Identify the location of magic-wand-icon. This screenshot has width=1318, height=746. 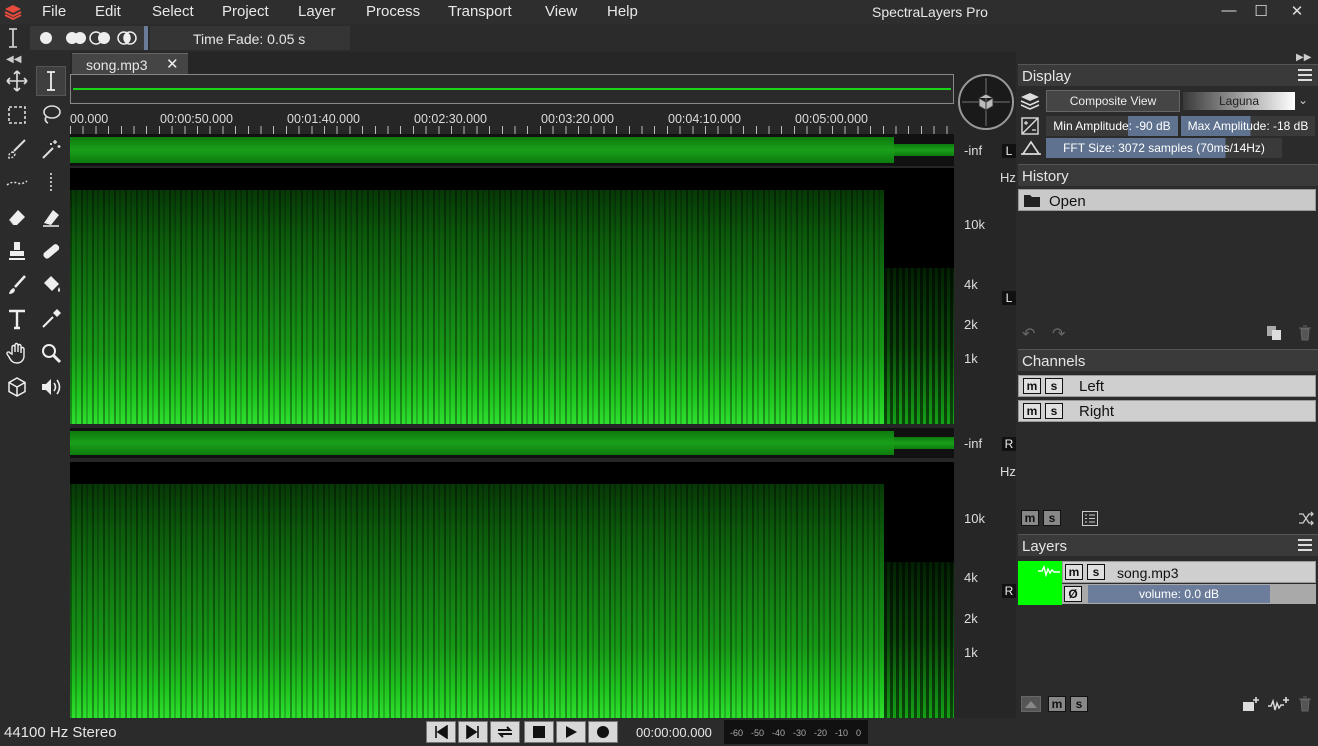
(51, 149).